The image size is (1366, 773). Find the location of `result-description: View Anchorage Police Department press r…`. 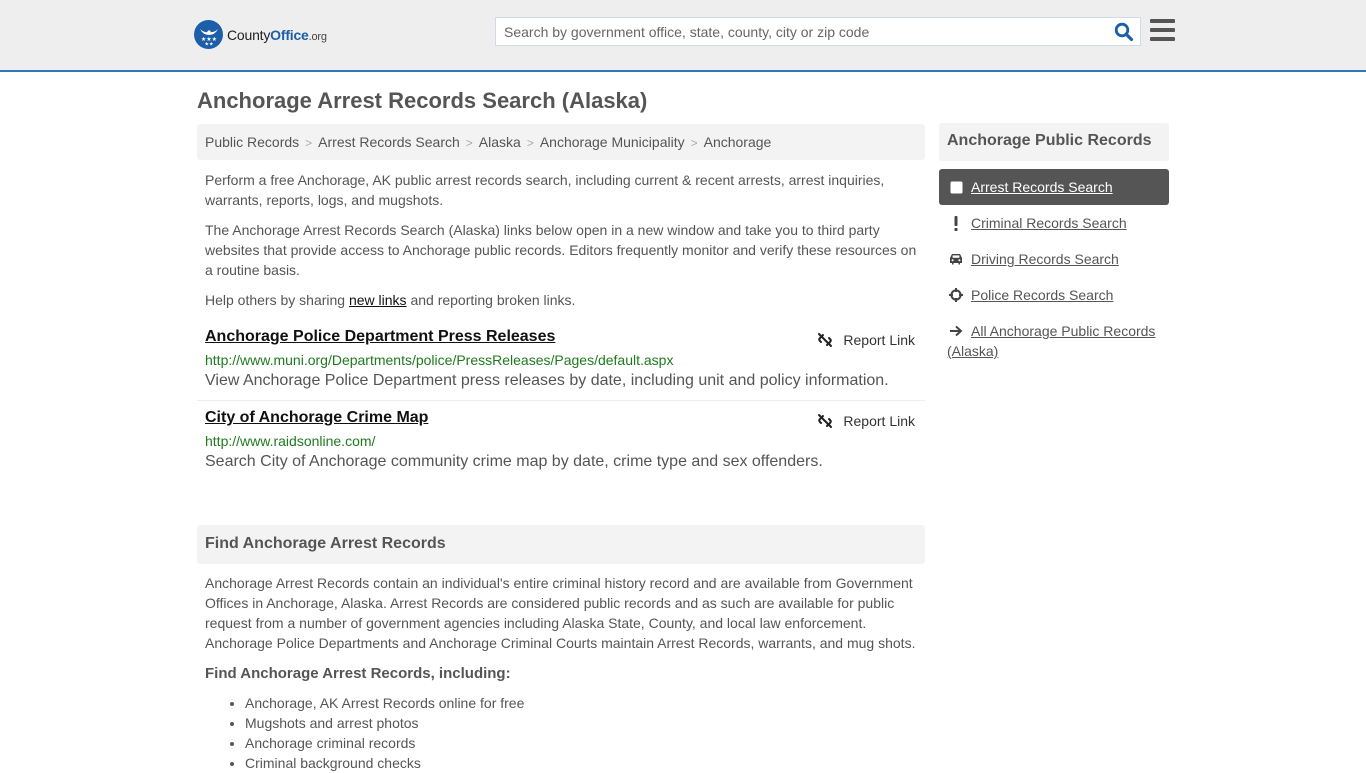

result-description: View Anchorage Police Department press r… is located at coordinates (547, 380).